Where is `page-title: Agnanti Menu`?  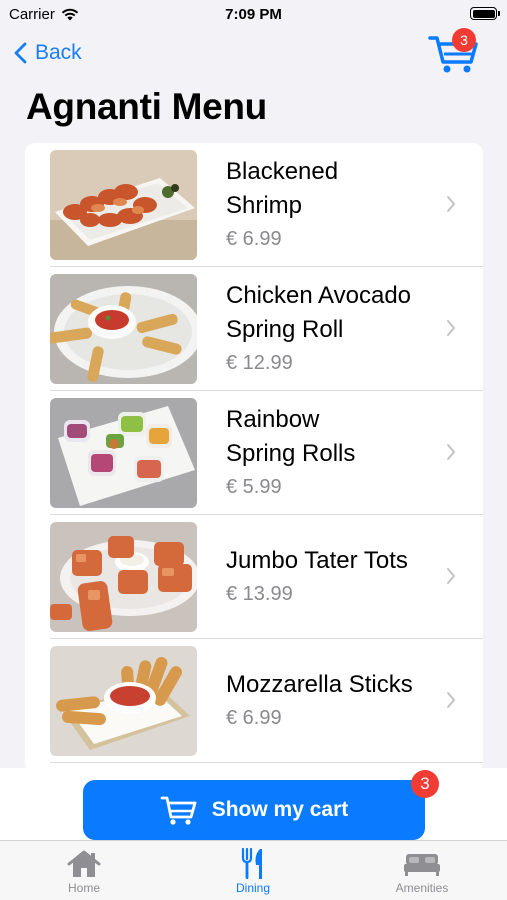
page-title: Agnanti Menu is located at coordinates (146, 106).